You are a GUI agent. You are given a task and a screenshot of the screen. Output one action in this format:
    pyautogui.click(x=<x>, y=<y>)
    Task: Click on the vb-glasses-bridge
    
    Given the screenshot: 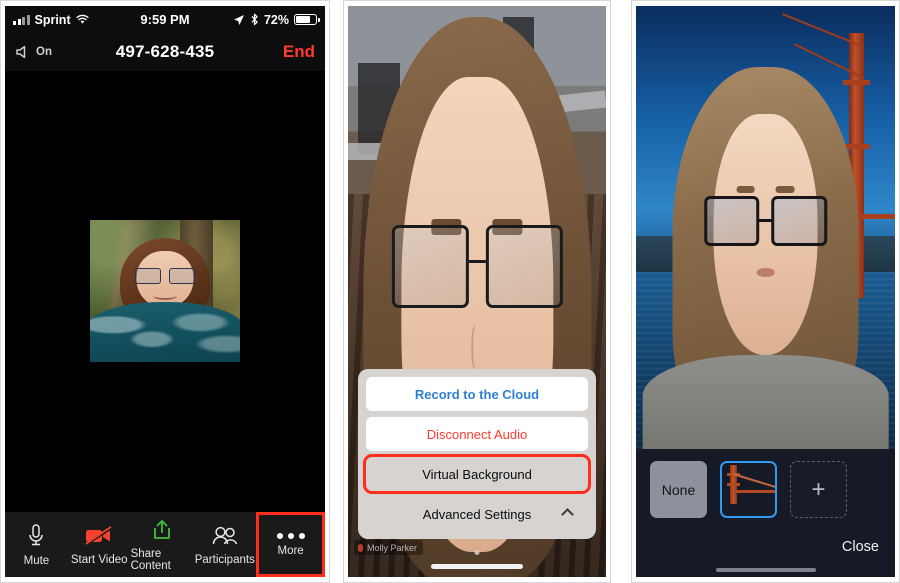 What is the action you would take?
    pyautogui.click(x=765, y=220)
    